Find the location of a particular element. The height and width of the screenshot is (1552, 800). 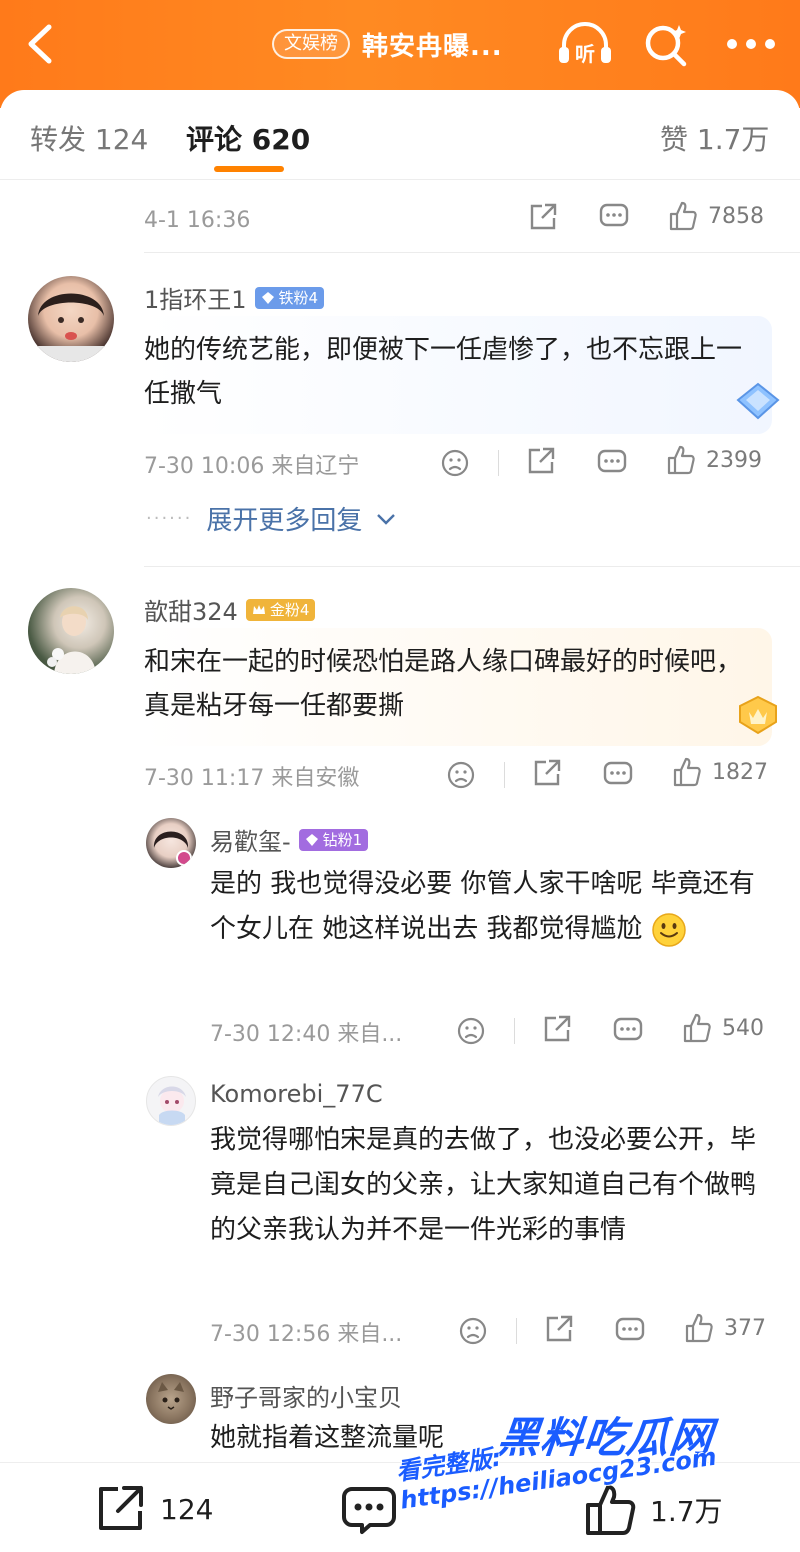

bottom-comment-button is located at coordinates (369, 1509).